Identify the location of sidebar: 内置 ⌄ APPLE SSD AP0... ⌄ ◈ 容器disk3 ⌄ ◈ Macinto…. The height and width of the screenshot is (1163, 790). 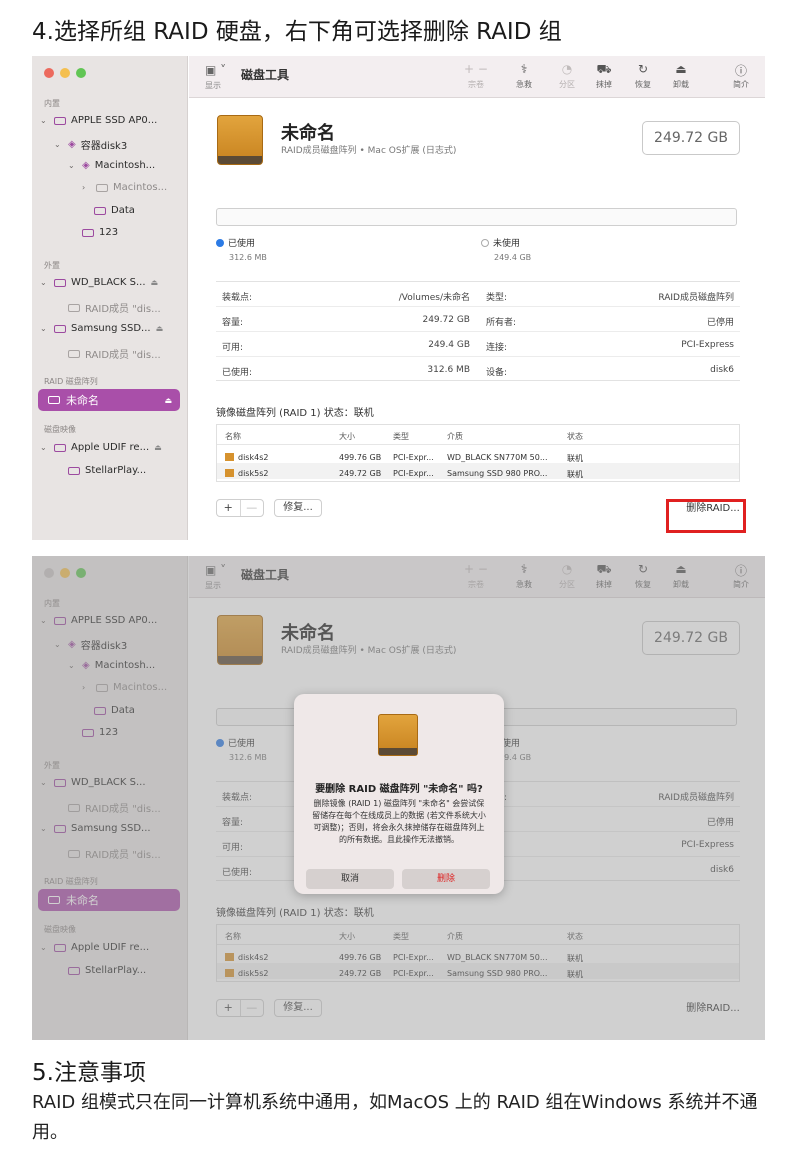
(110, 298).